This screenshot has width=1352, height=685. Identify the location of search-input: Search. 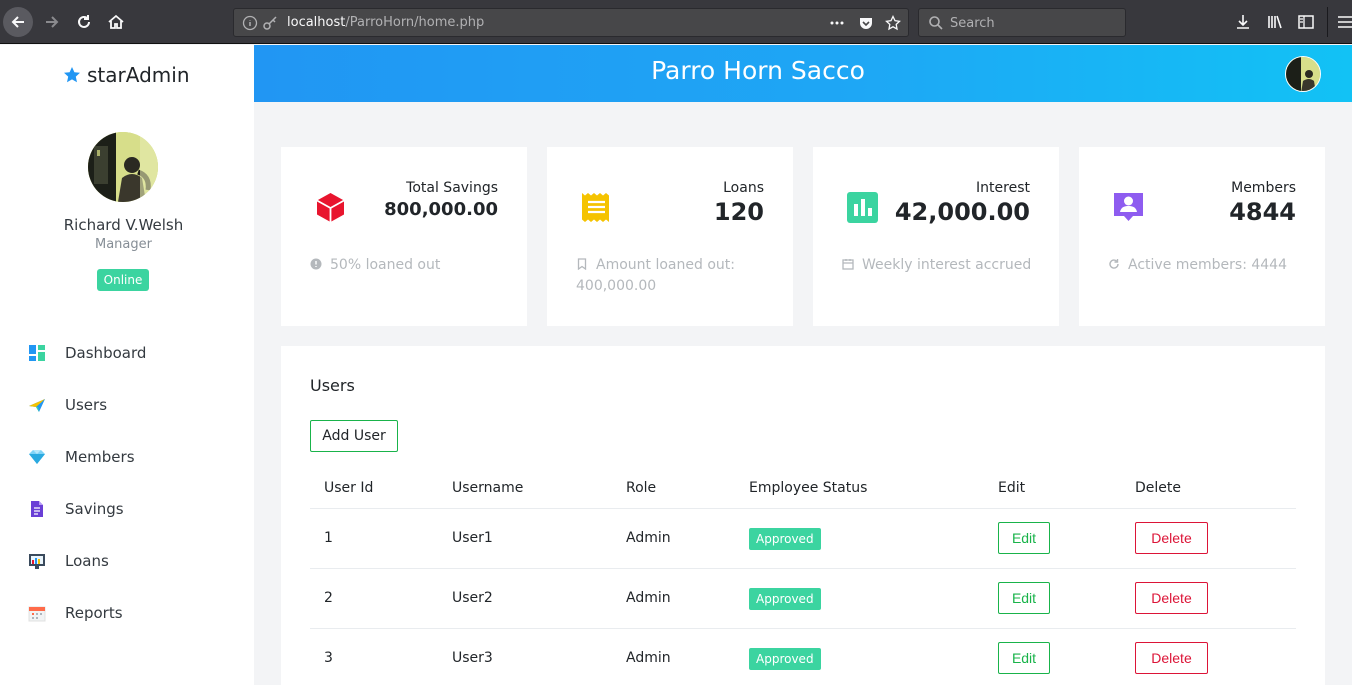
(1022, 22).